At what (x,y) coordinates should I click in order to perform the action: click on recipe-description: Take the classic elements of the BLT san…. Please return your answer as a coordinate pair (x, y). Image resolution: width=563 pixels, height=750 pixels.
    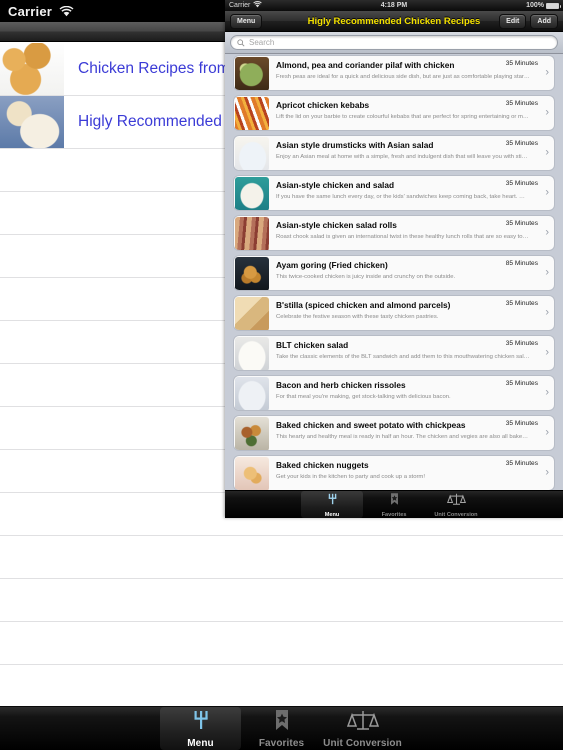
    Looking at the image, I should click on (404, 357).